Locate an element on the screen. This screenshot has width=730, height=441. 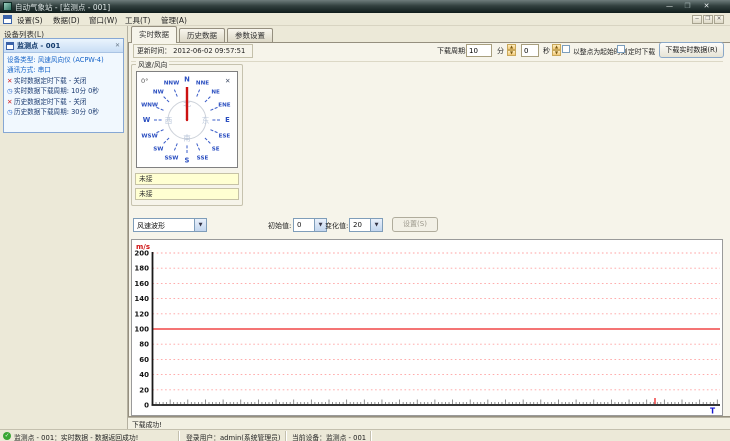
svg-text: S is located at coordinates (187, 161).